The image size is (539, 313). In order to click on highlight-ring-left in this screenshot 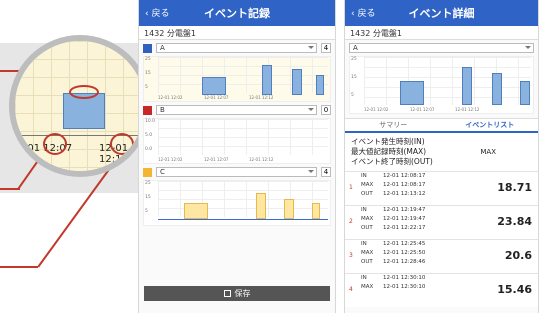, I will do `click(55, 144)`.